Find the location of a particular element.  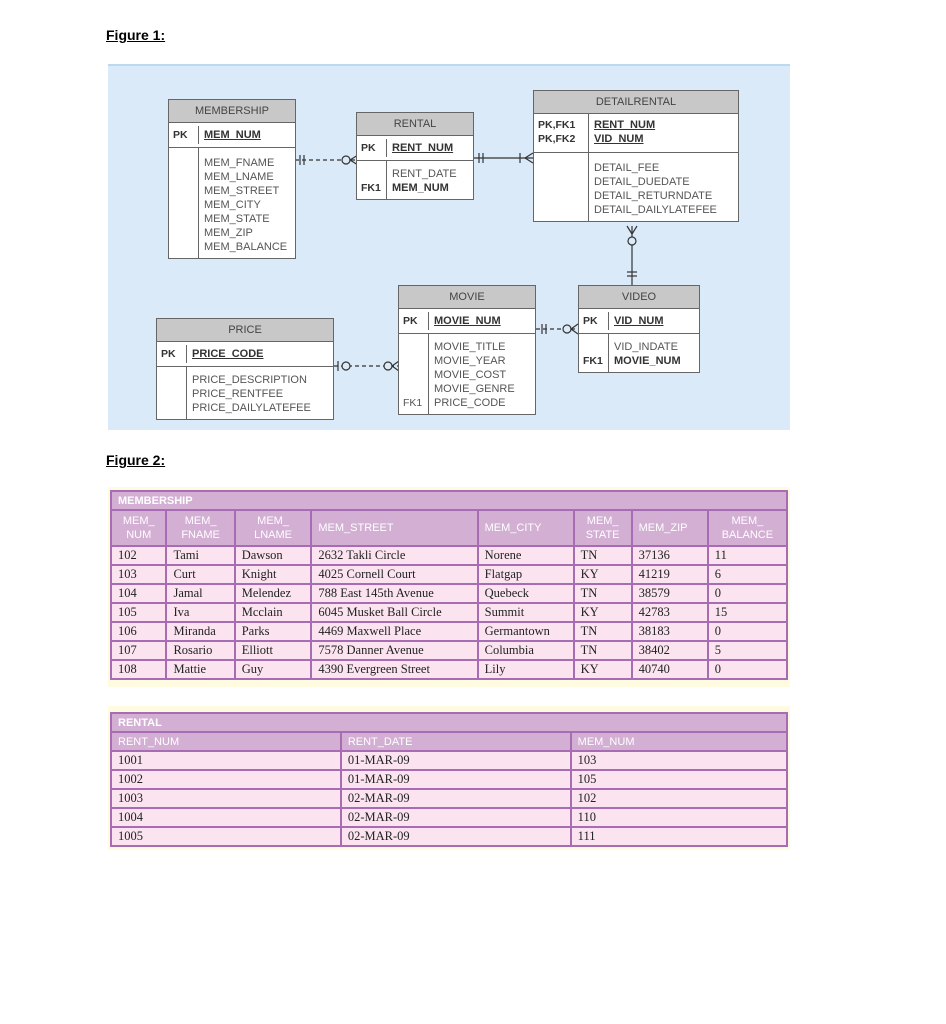

column-header: MEM_ZIP is located at coordinates (669, 528).